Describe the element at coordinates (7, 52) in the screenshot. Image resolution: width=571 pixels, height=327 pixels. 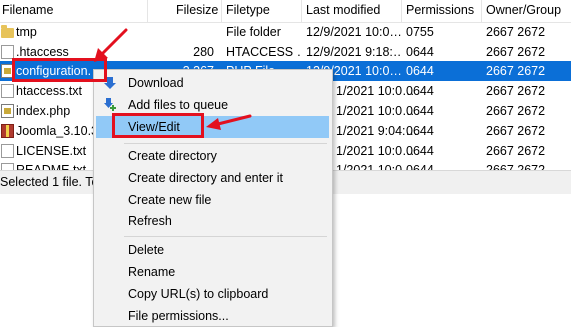
I see `file-icon` at that location.